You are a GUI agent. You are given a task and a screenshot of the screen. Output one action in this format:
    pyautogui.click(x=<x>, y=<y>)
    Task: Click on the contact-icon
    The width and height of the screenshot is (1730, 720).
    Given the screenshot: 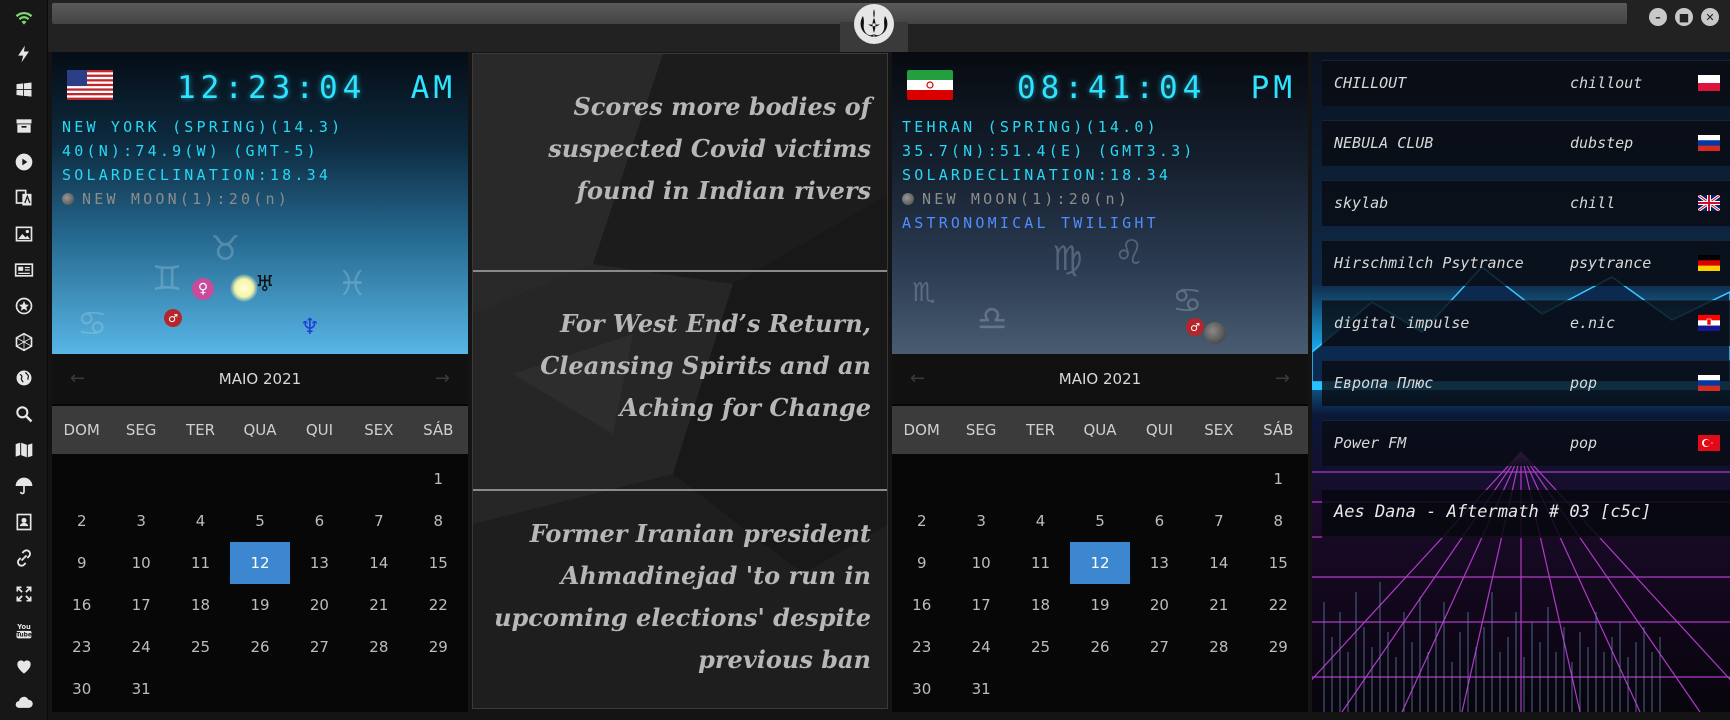 What is the action you would take?
    pyautogui.click(x=24, y=522)
    